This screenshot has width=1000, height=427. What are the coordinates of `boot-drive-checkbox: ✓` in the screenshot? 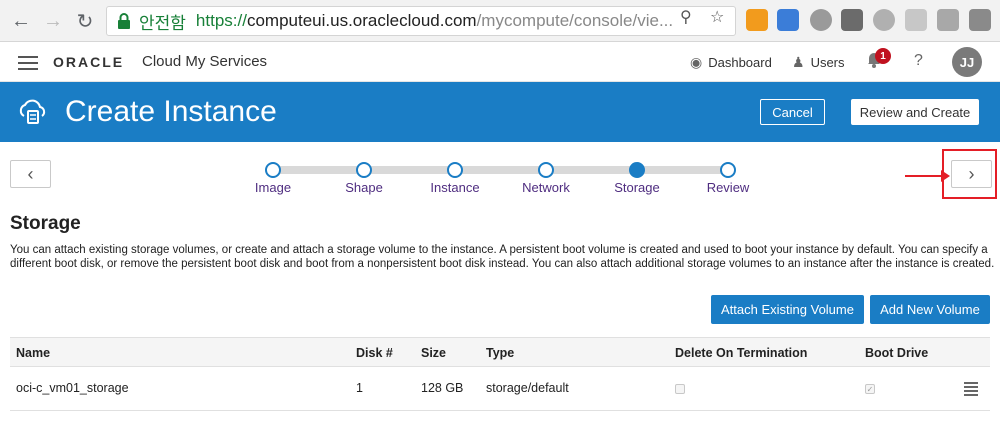 It's located at (870, 389).